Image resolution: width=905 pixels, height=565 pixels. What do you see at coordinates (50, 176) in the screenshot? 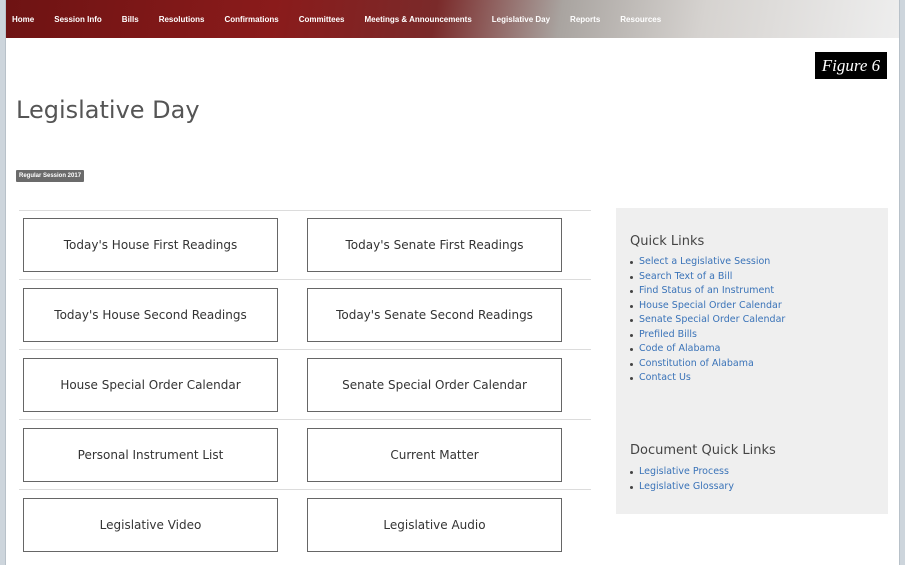
I see `session-badge: Regular Session 2017` at bounding box center [50, 176].